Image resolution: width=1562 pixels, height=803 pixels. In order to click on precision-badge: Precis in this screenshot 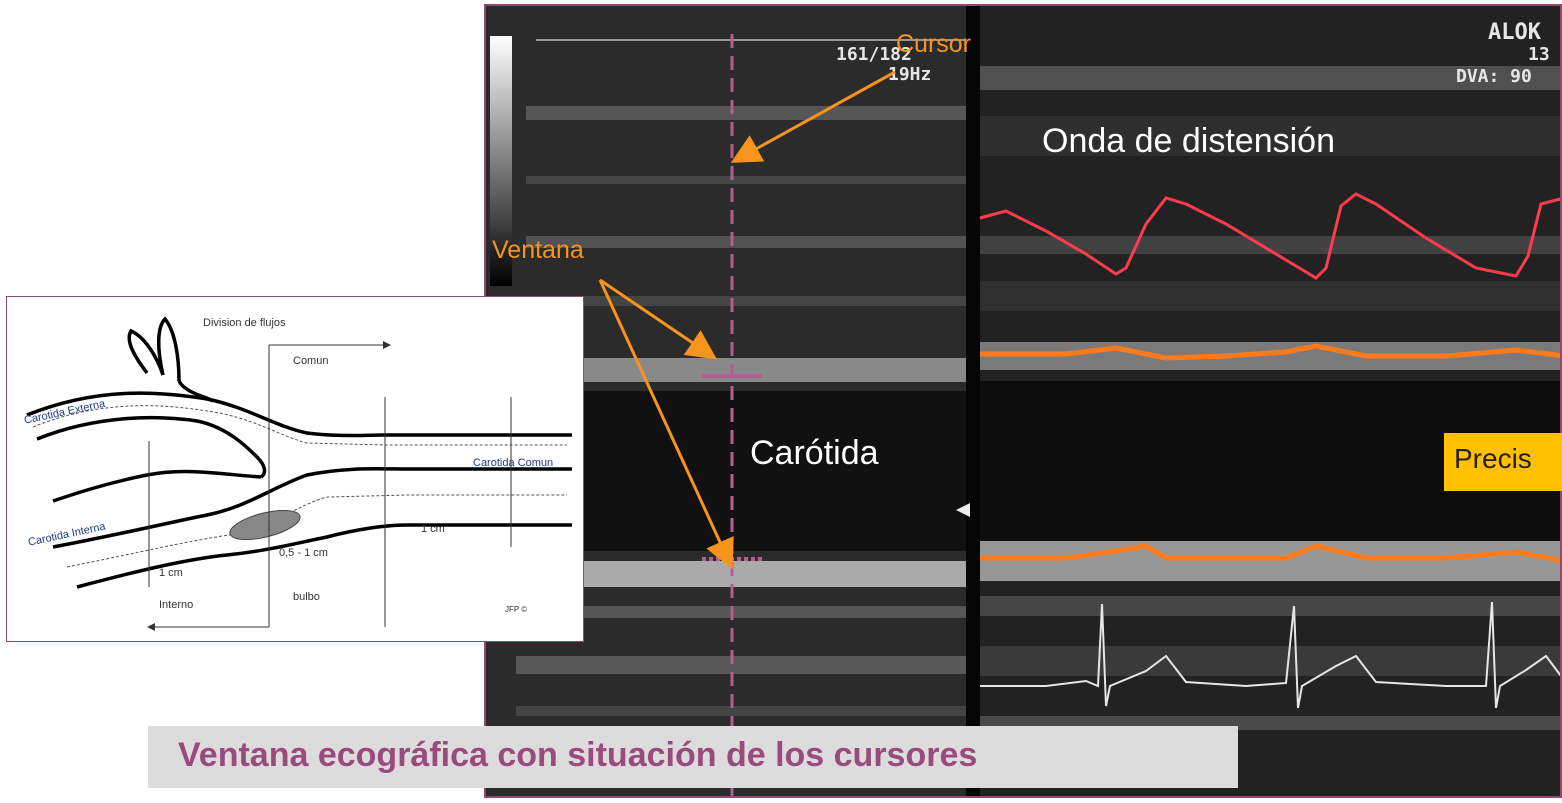, I will do `click(1503, 462)`.